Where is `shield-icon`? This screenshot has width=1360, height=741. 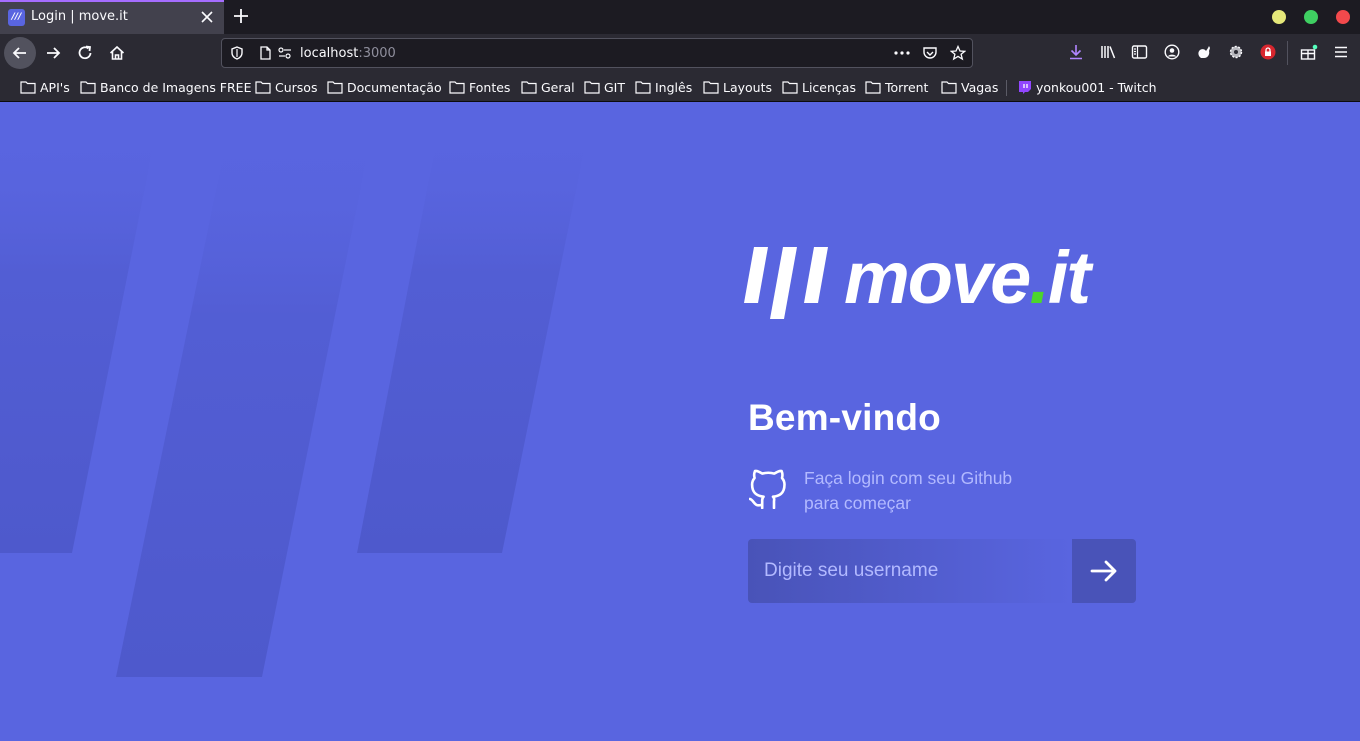 shield-icon is located at coordinates (237, 53).